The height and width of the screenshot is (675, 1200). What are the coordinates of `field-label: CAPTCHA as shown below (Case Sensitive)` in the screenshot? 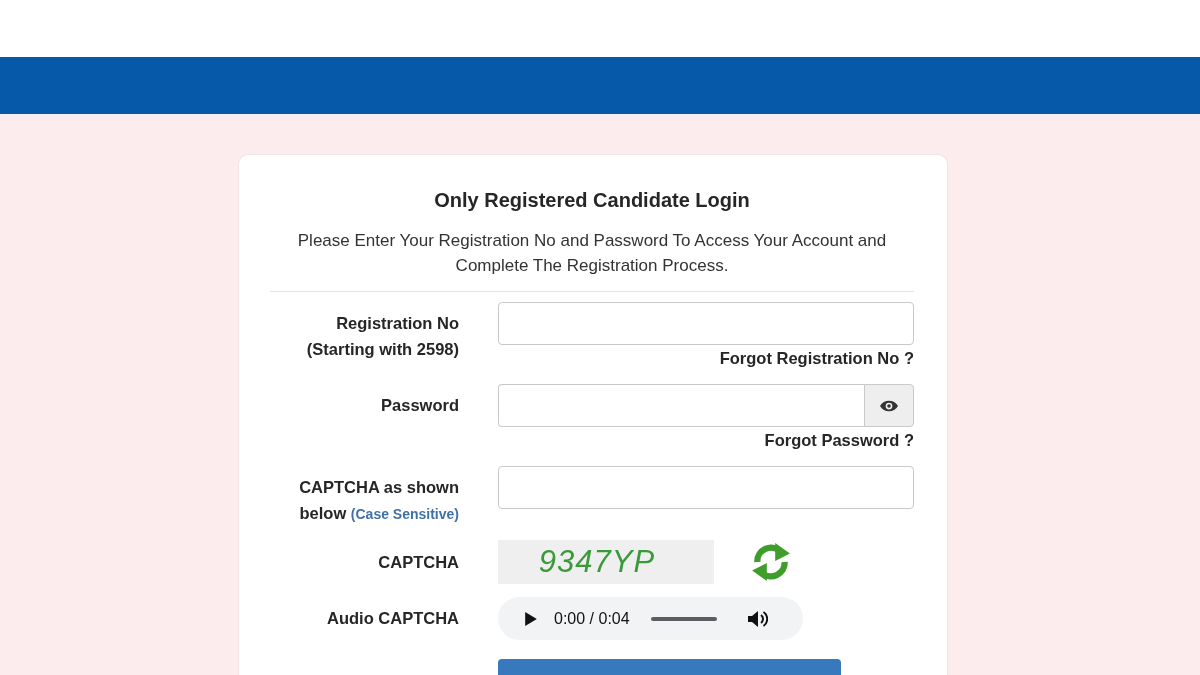 It's located at (378, 500).